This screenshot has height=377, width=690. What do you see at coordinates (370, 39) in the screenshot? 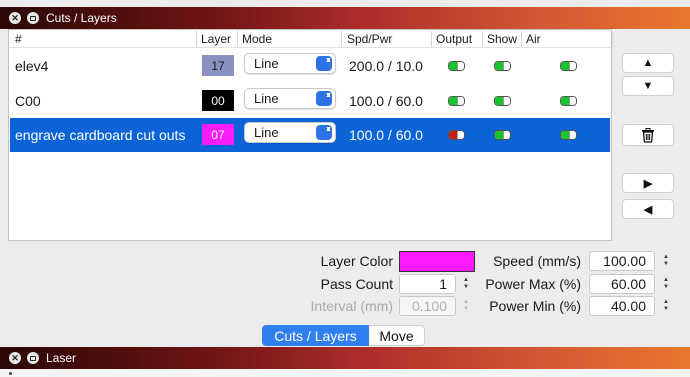
I see `col-header-spdpwr: Spd/Pwr` at bounding box center [370, 39].